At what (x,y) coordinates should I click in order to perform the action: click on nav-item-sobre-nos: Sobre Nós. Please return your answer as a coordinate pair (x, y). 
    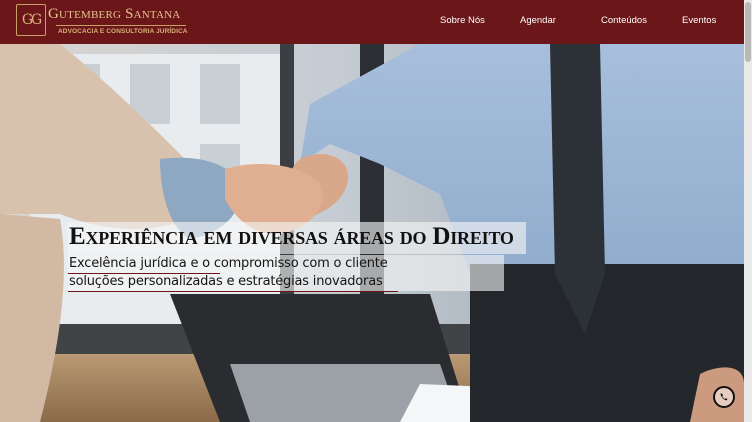
    Looking at the image, I should click on (462, 20).